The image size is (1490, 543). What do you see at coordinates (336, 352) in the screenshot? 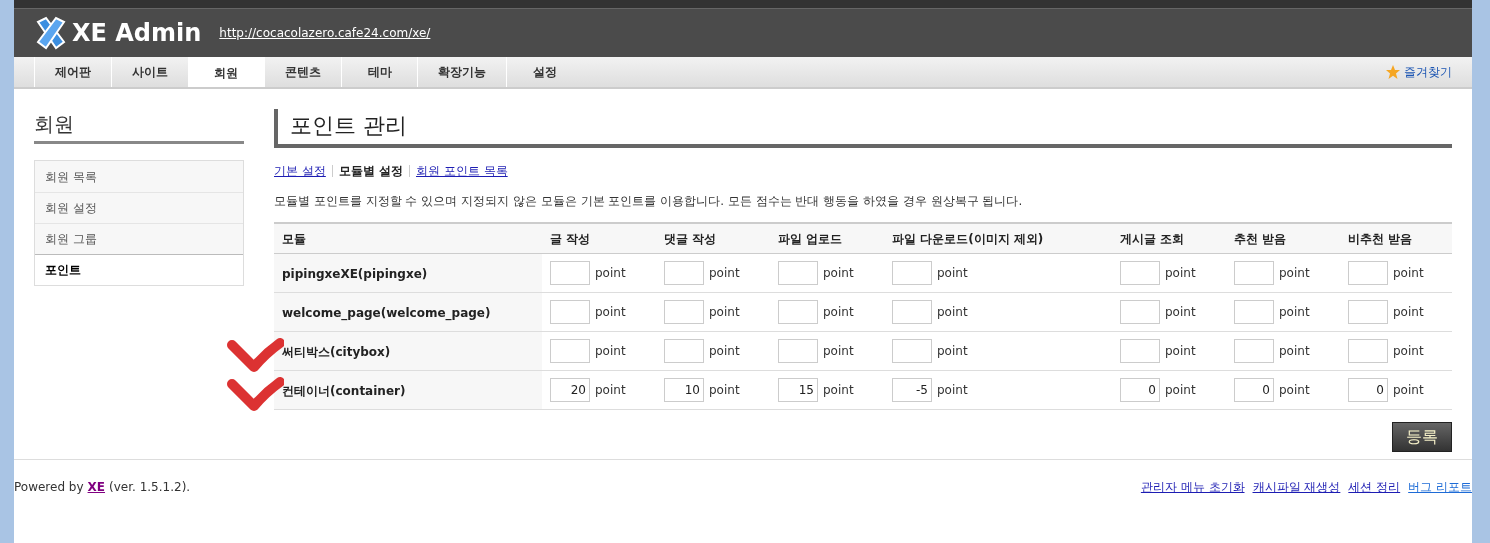
I see `module-name: 써티박스(citybox)` at bounding box center [336, 352].